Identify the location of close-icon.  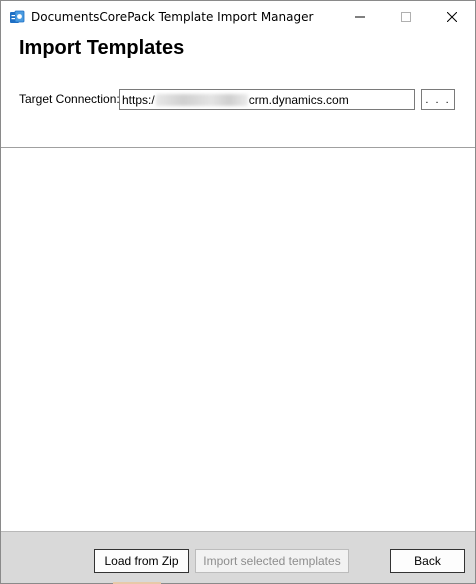
(452, 16).